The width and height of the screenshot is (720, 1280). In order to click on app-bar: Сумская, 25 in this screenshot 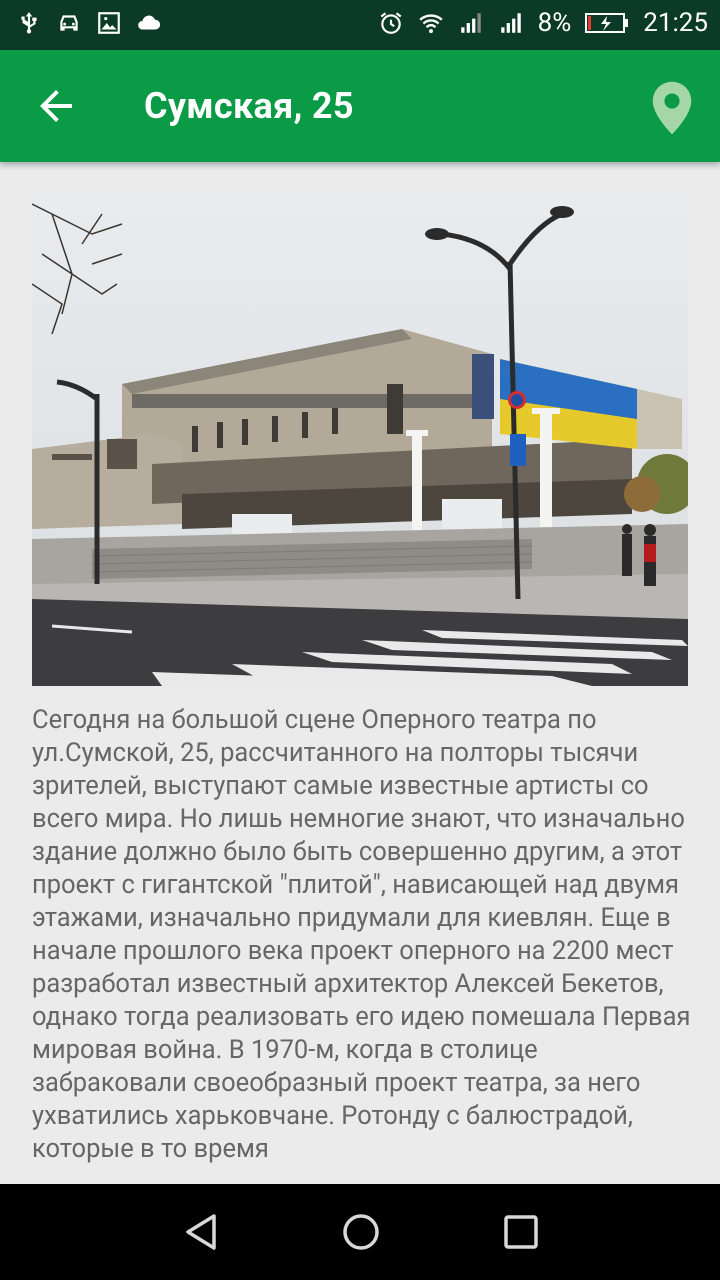, I will do `click(360, 106)`.